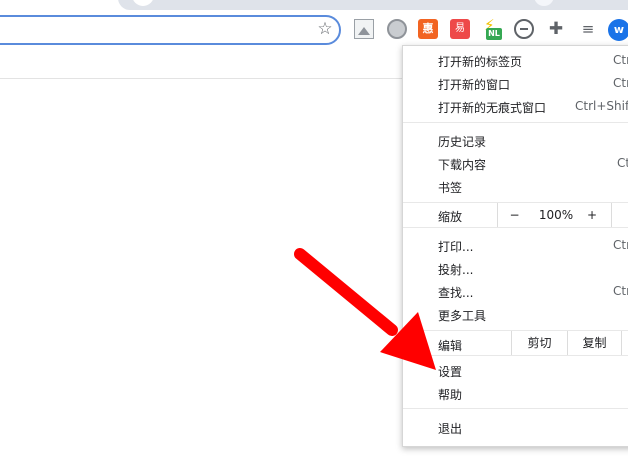  What do you see at coordinates (462, 165) in the screenshot?
I see `menu-item-label: 下载内容` at bounding box center [462, 165].